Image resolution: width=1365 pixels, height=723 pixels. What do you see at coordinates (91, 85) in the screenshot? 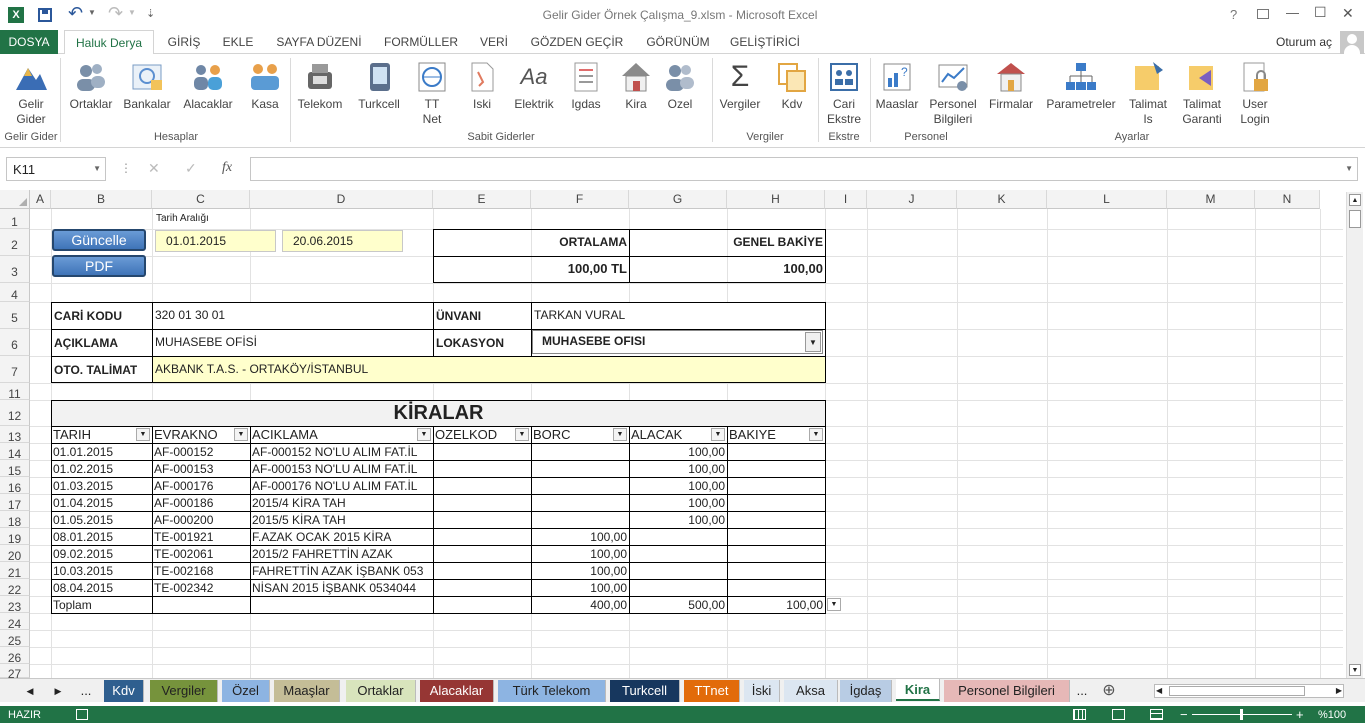
I see `ortaklar-button: Ortaklar` at bounding box center [91, 85].